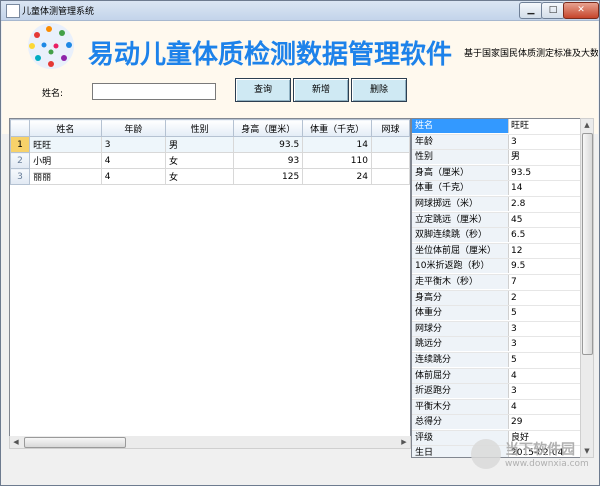  What do you see at coordinates (20, 176) in the screenshot?
I see `row-number: 3` at bounding box center [20, 176].